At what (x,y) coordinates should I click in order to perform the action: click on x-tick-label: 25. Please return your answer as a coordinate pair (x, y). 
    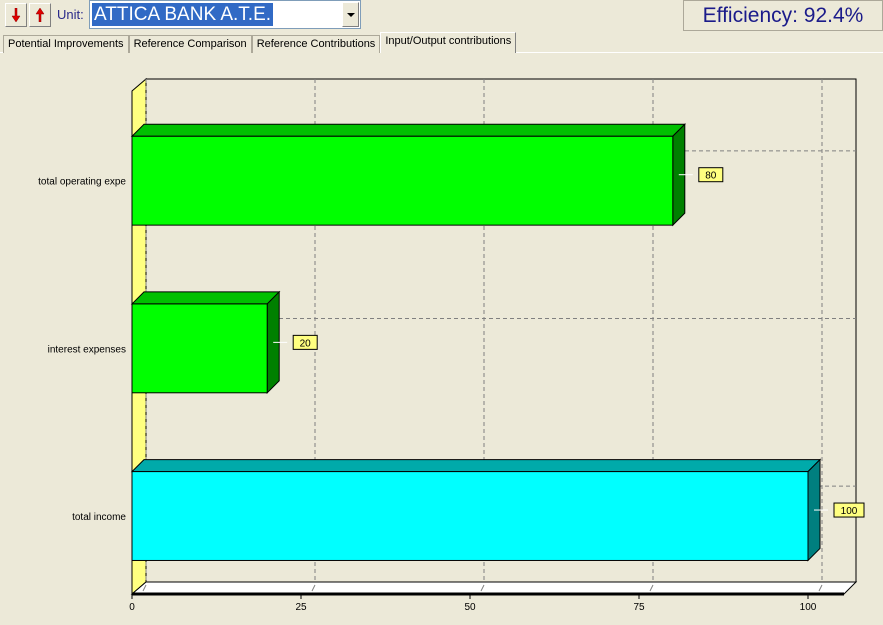
    Looking at the image, I should click on (301, 607).